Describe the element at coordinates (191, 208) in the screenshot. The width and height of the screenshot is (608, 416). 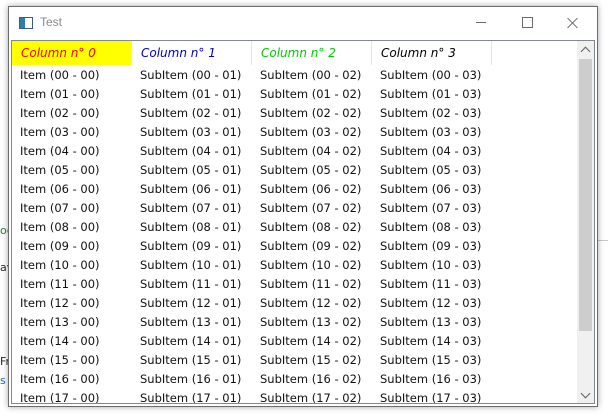
I see `subitem-cell: SubItem (07 - 01)` at that location.